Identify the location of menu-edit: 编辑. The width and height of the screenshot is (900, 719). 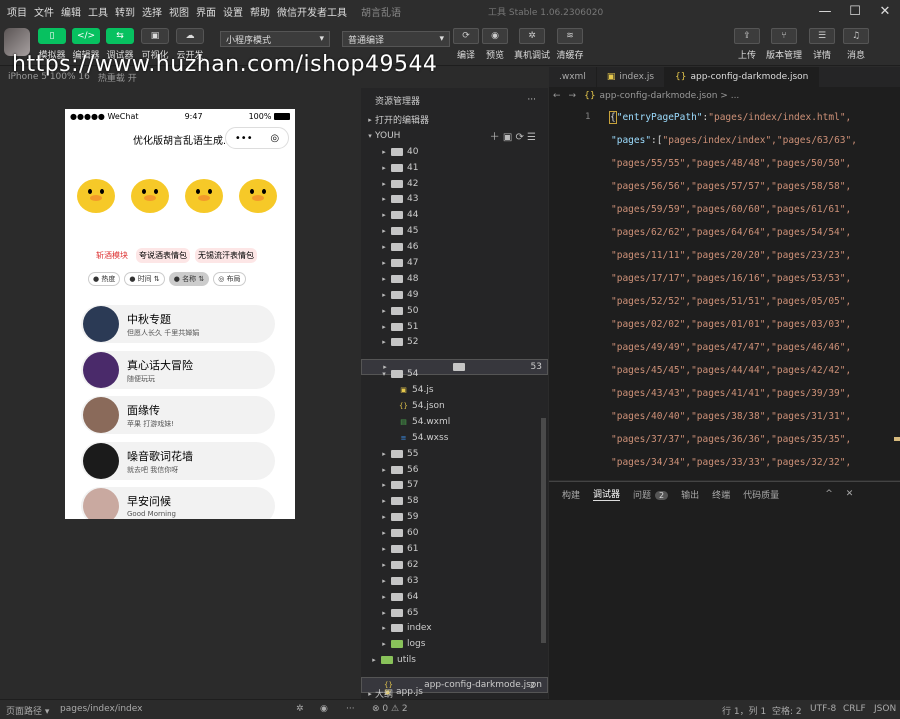
(71, 11).